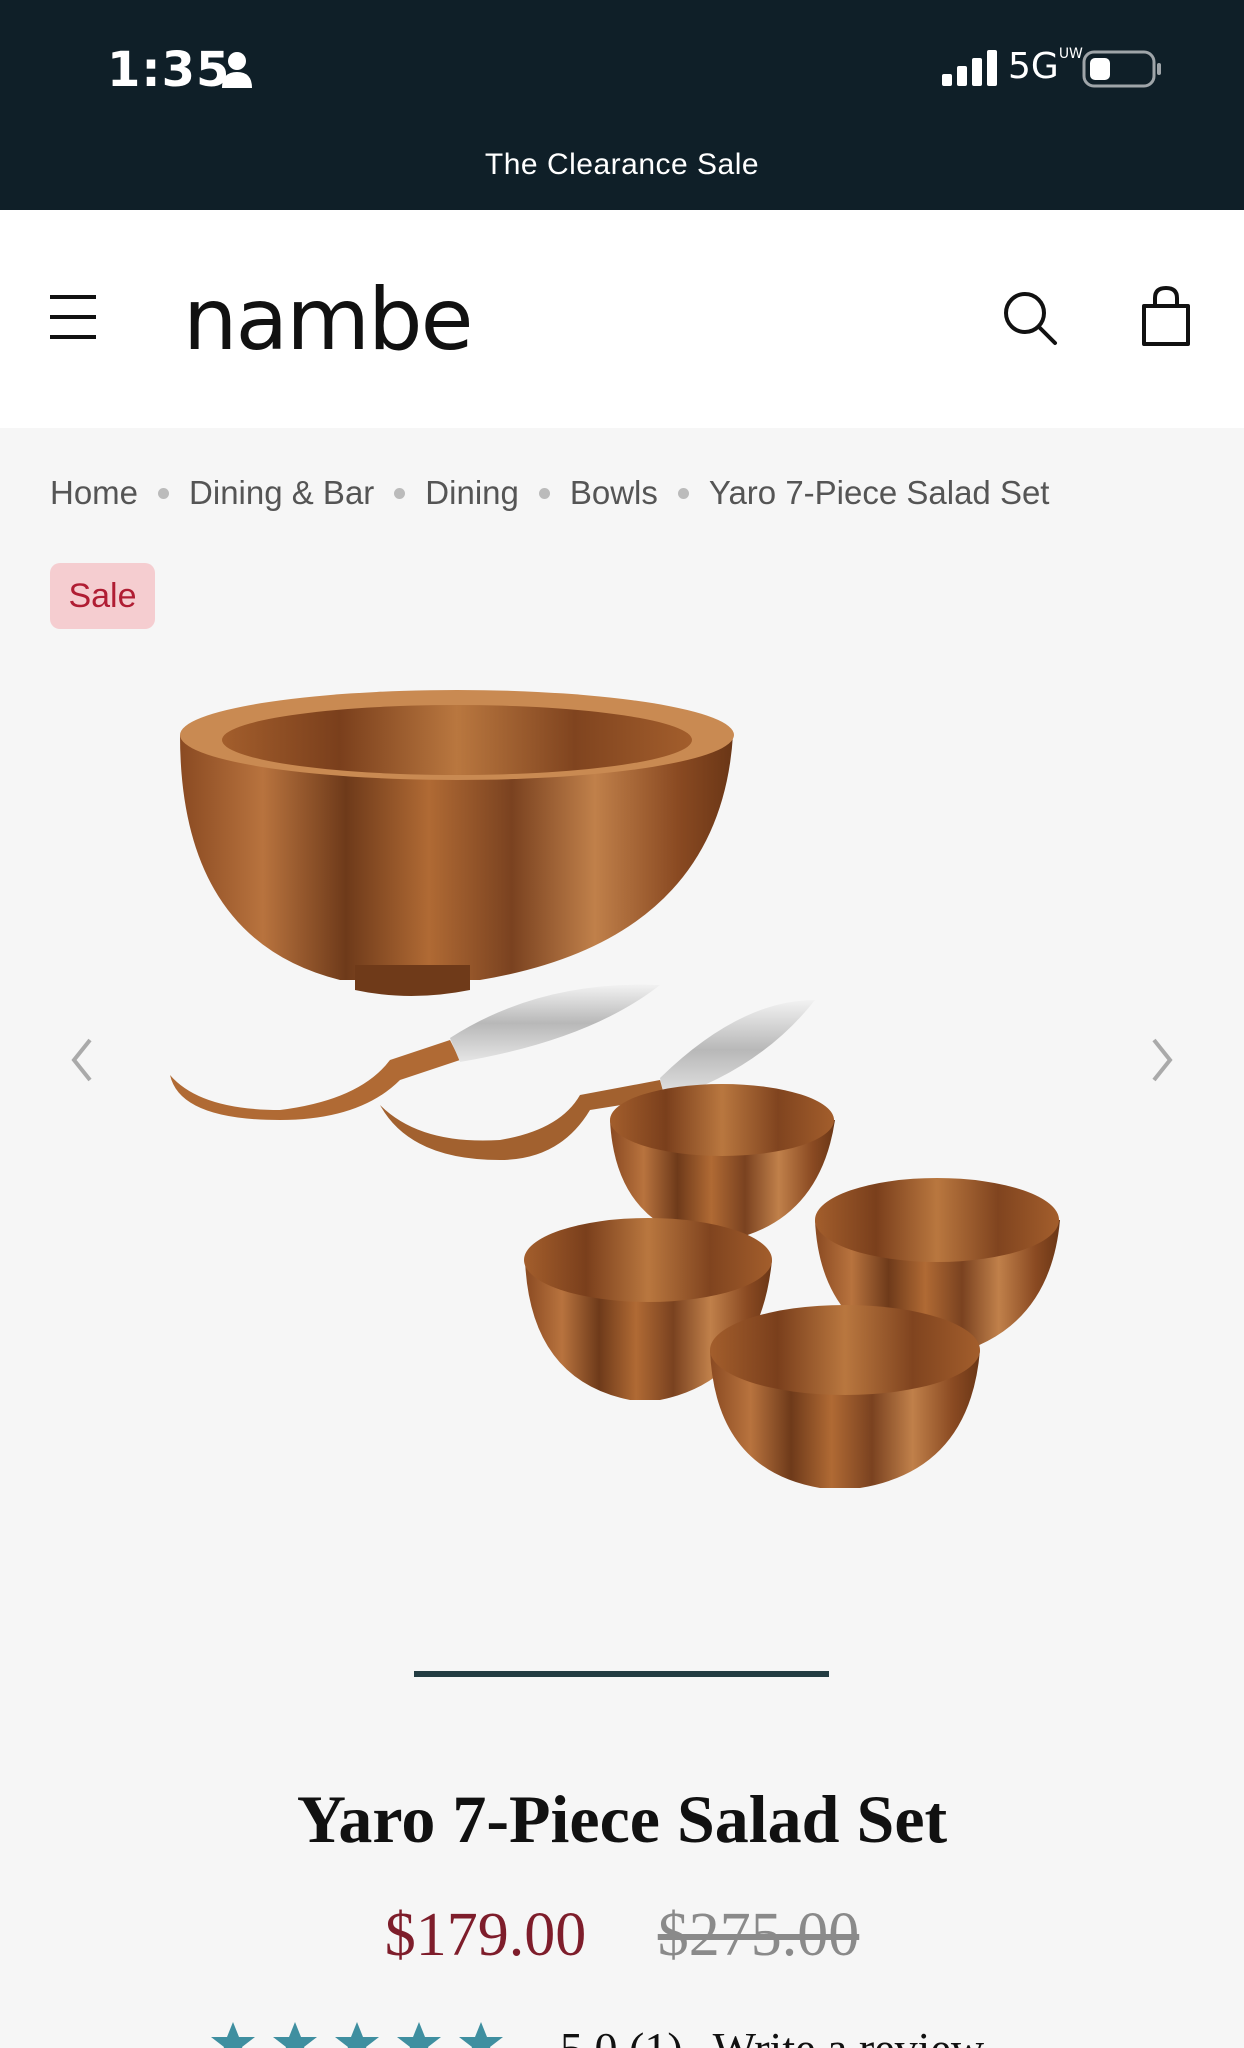 The height and width of the screenshot is (2048, 1244). I want to click on search-icon, so click(1030, 318).